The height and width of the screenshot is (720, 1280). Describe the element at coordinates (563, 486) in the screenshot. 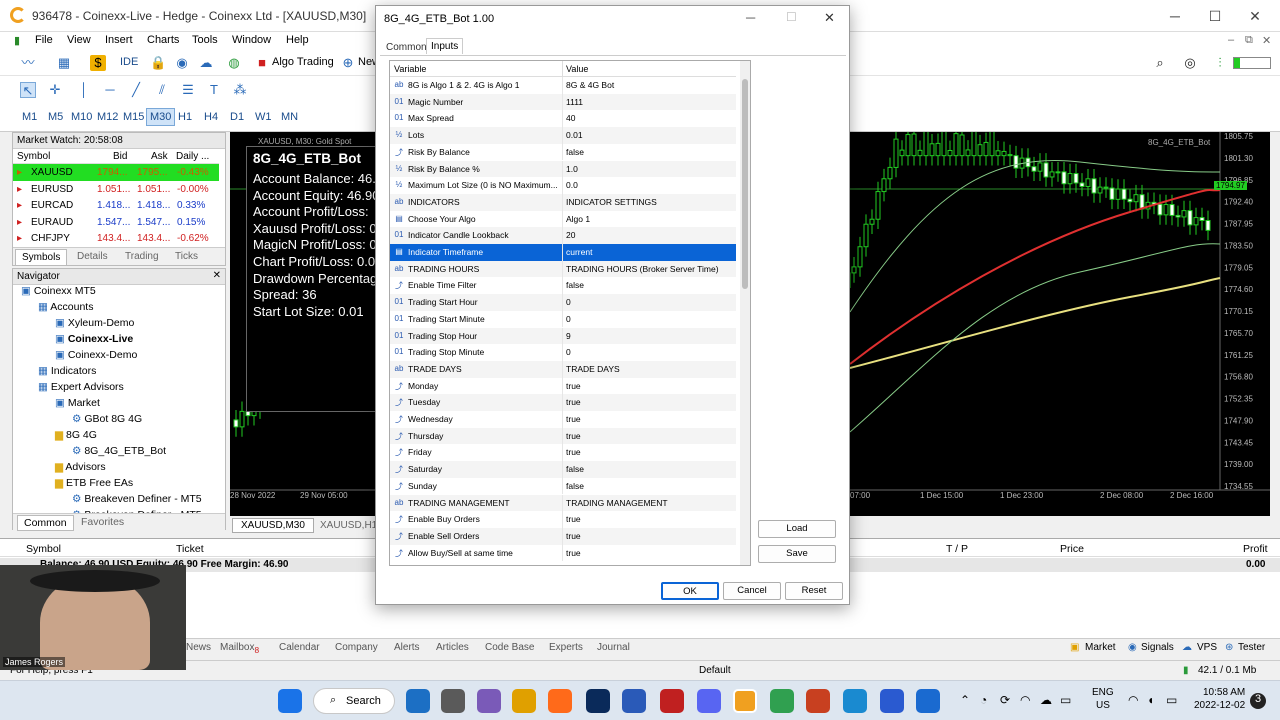

I see `input-row: ⤴ Sunday false` at that location.